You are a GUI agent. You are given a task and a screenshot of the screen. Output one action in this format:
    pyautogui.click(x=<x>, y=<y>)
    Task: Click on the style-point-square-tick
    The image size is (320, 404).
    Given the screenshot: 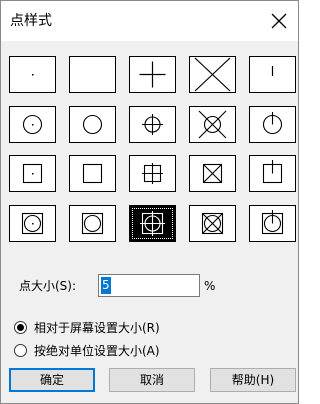 What is the action you would take?
    pyautogui.click(x=272, y=173)
    